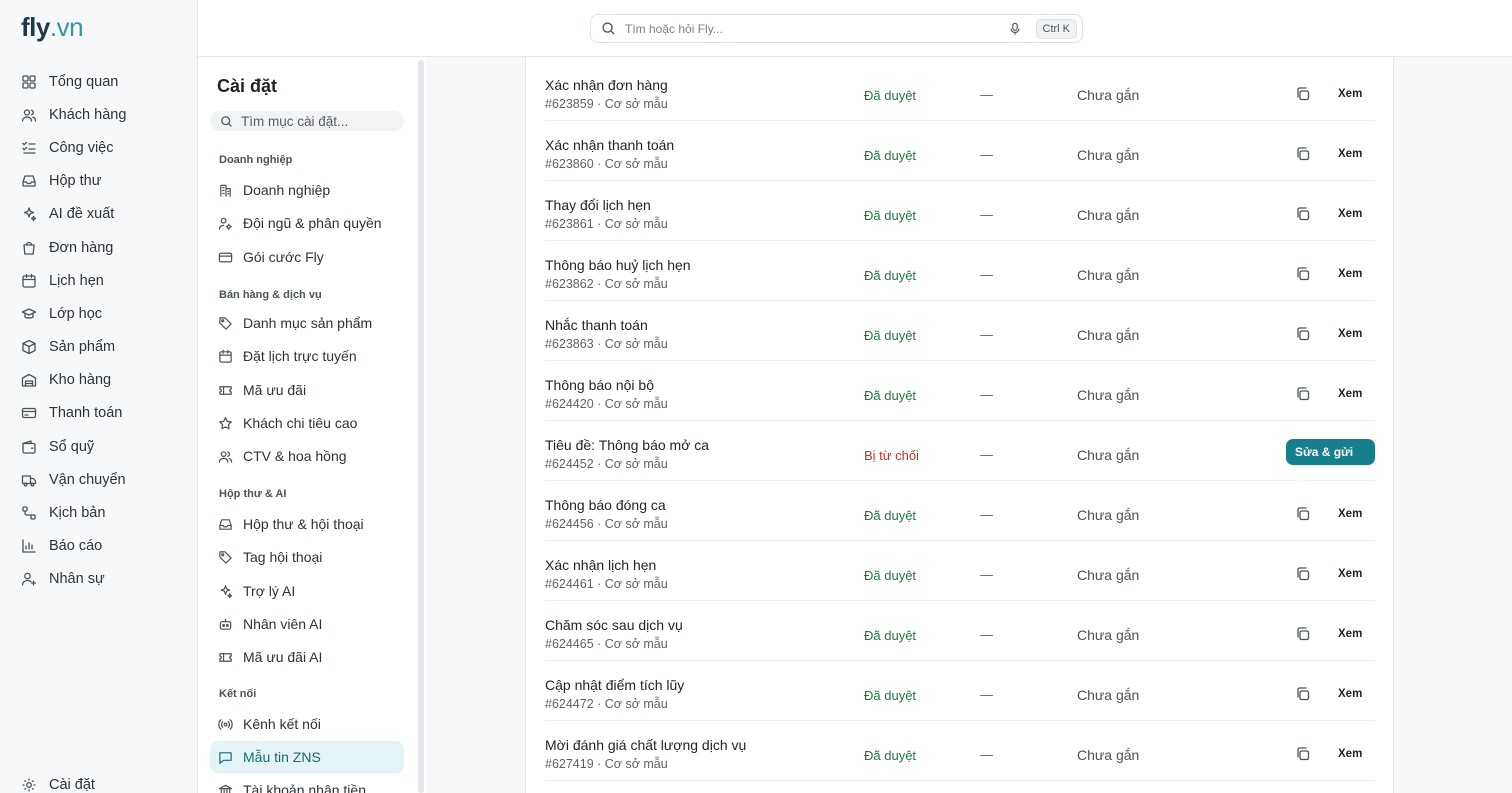 This screenshot has width=1512, height=793. What do you see at coordinates (99, 380) in the screenshot?
I see `nav-item-9: Kho hàng` at bounding box center [99, 380].